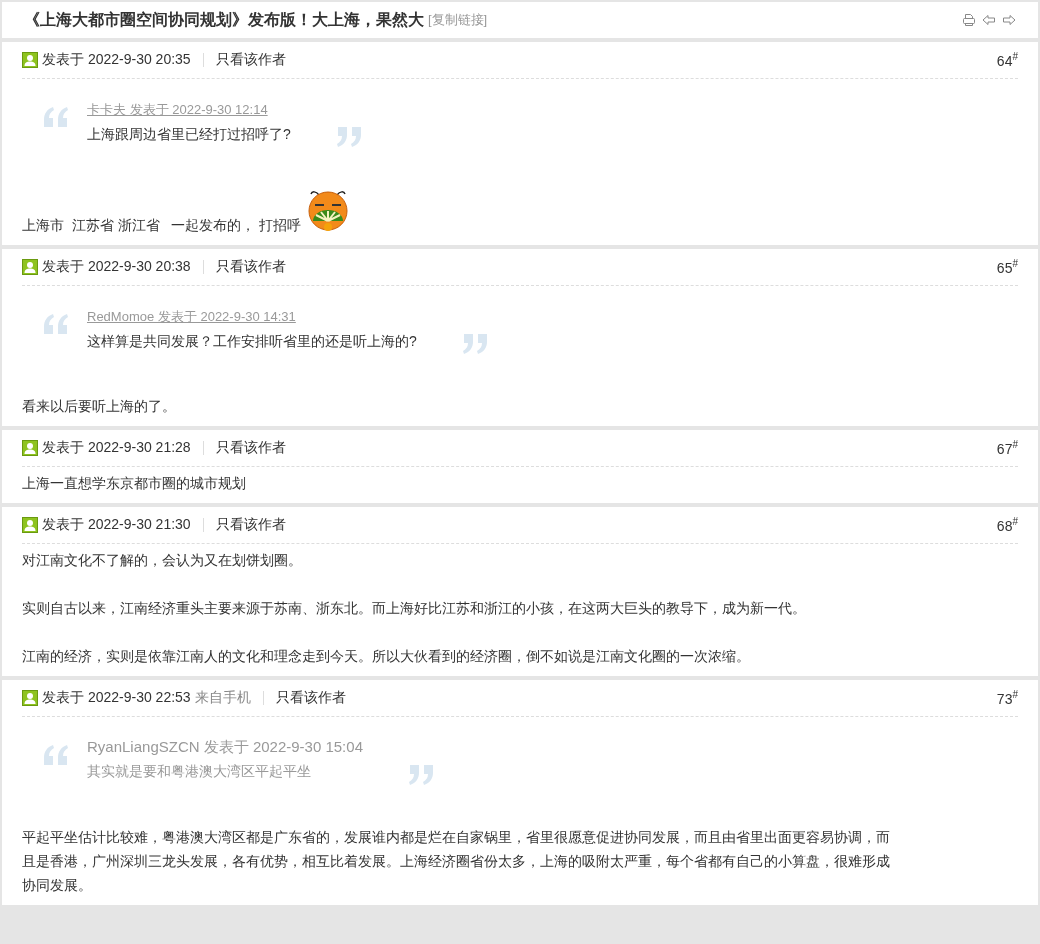  I want to click on floor-number: 67$^{#}$, so click(1007, 448).